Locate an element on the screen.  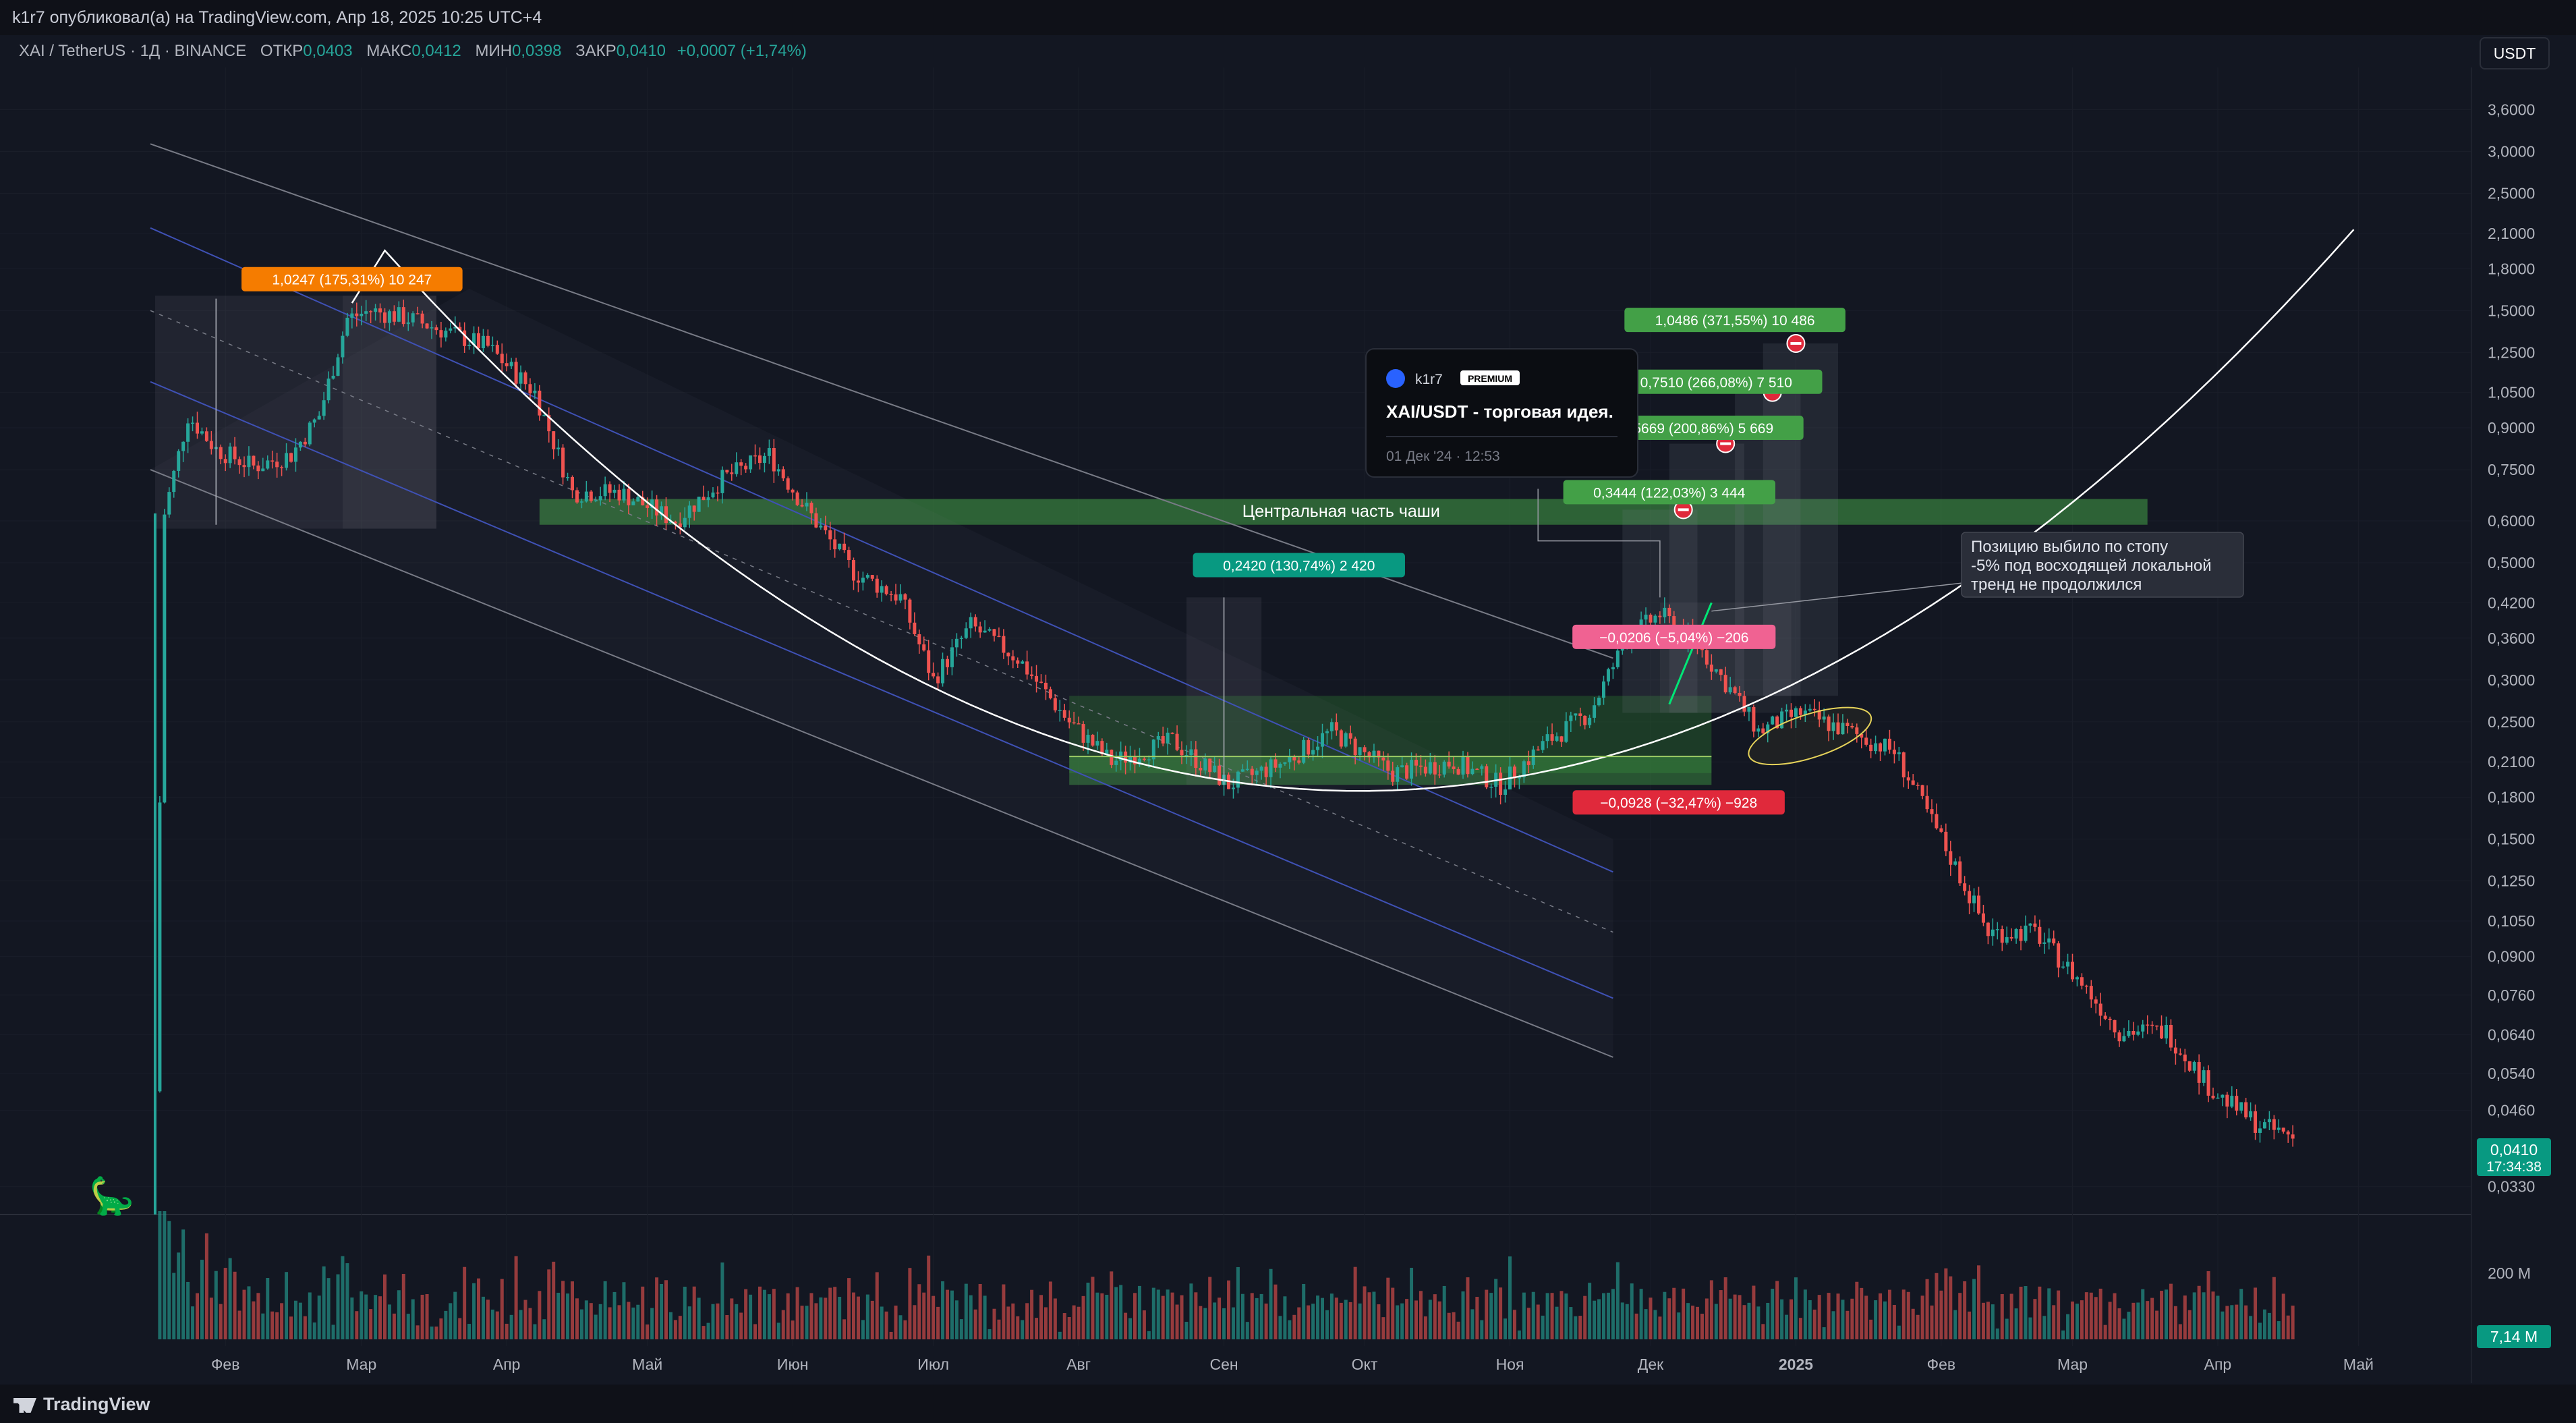
stop-marker-bar is located at coordinates (1683, 509).